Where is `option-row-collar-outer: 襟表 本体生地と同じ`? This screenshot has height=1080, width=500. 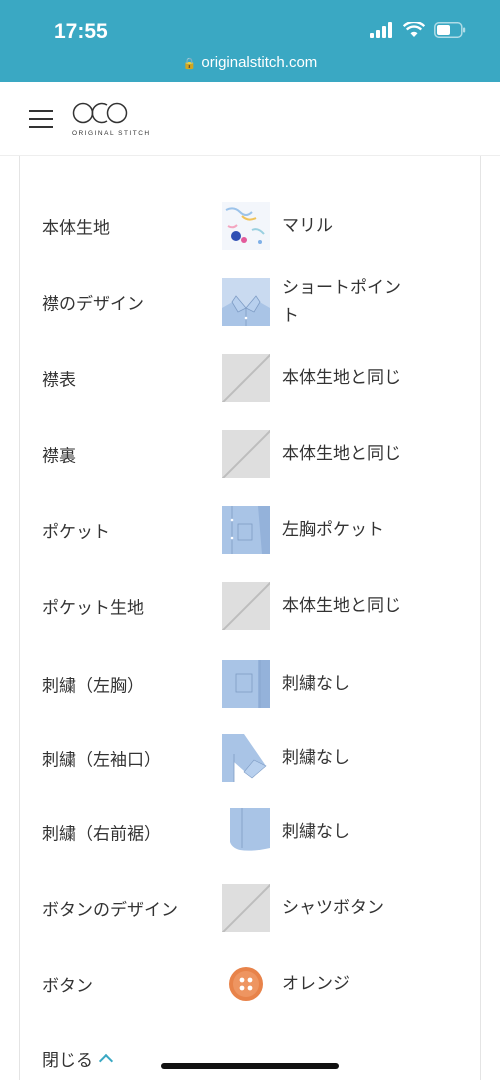 option-row-collar-outer: 襟表 本体生地と同じ is located at coordinates (252, 378).